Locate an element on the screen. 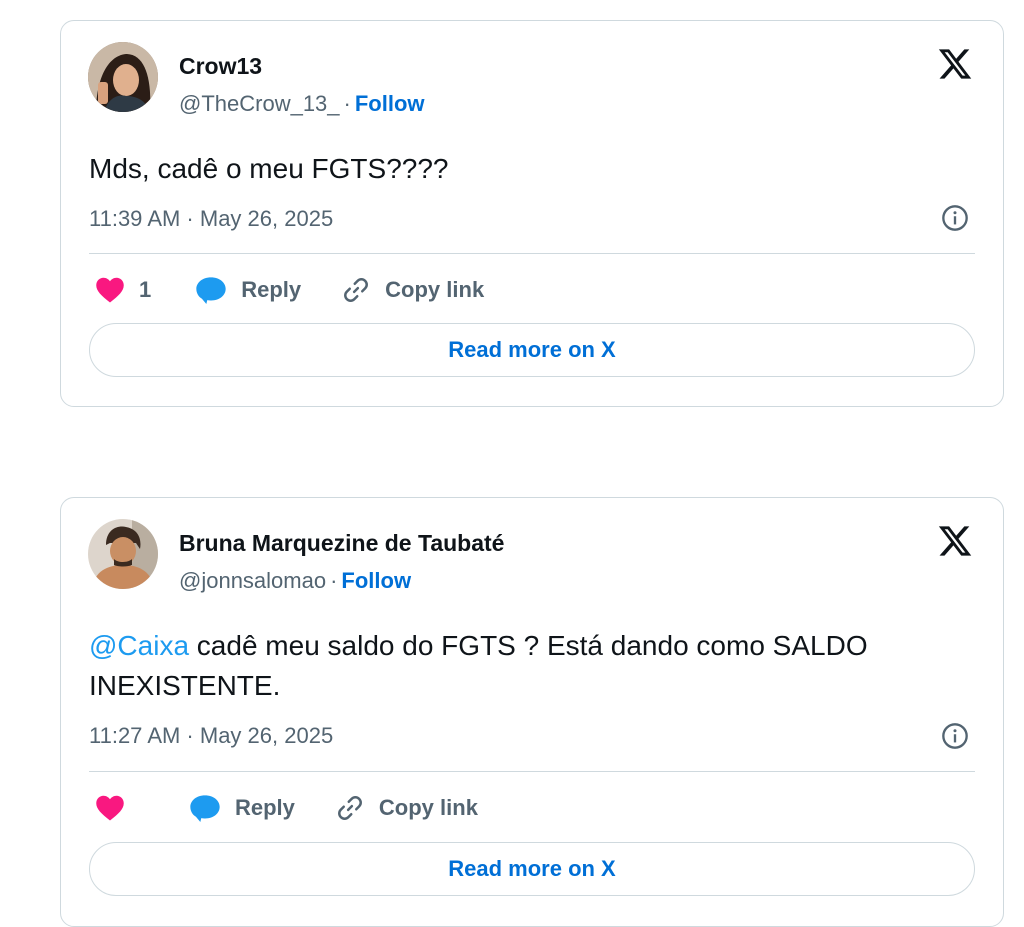  action-bar: 1 Reply Copy link is located at coordinates (289, 290).